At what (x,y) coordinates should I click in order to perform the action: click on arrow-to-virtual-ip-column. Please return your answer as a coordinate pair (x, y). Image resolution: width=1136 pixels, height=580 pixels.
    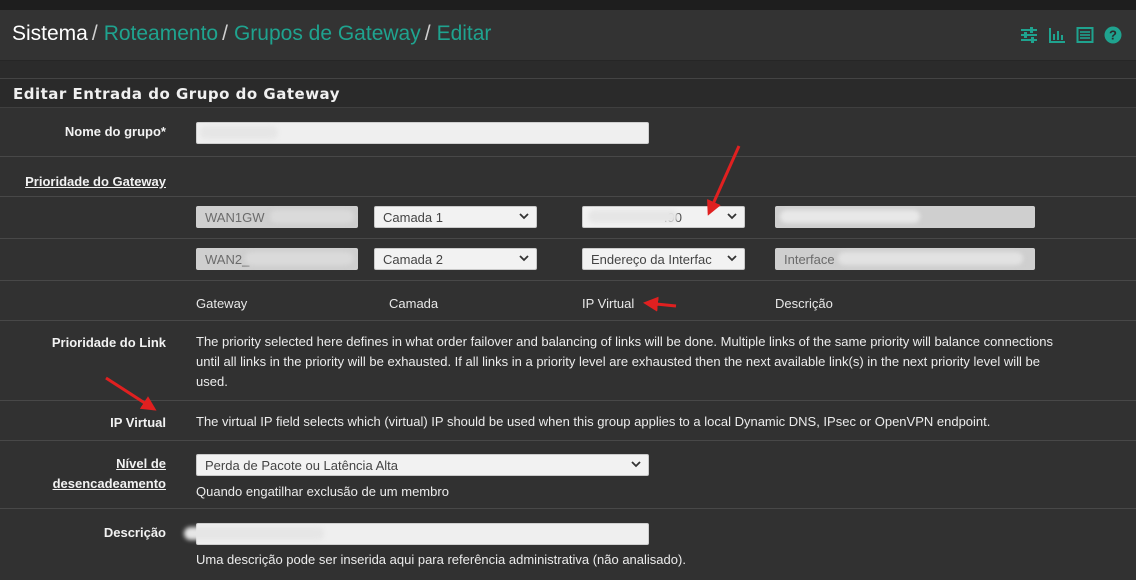
    Looking at the image, I should click on (660, 304).